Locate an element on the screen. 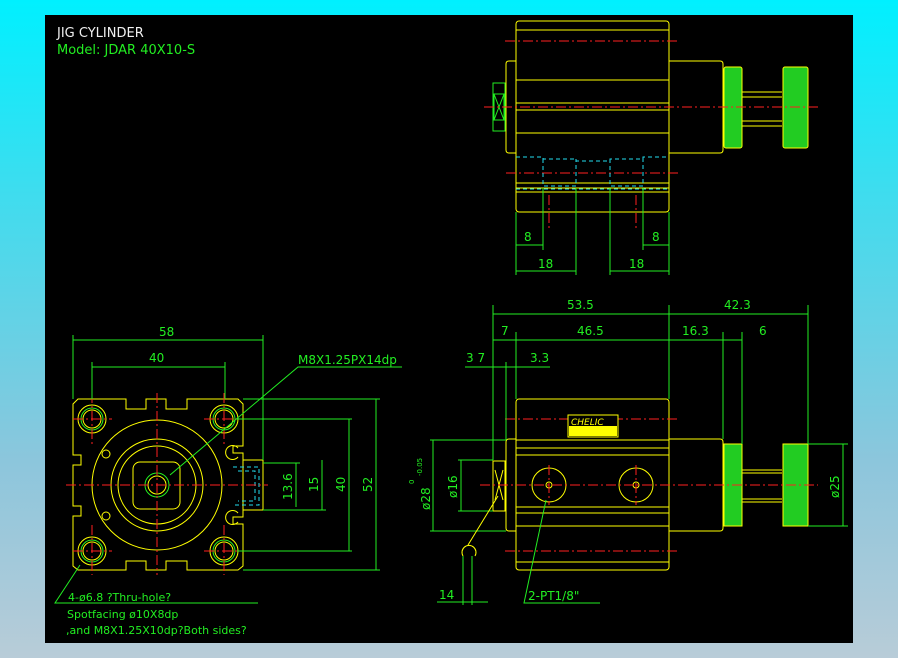 Image resolution: width=898 pixels, height=658 pixels. dim-18-left: 18 is located at coordinates (545, 264).